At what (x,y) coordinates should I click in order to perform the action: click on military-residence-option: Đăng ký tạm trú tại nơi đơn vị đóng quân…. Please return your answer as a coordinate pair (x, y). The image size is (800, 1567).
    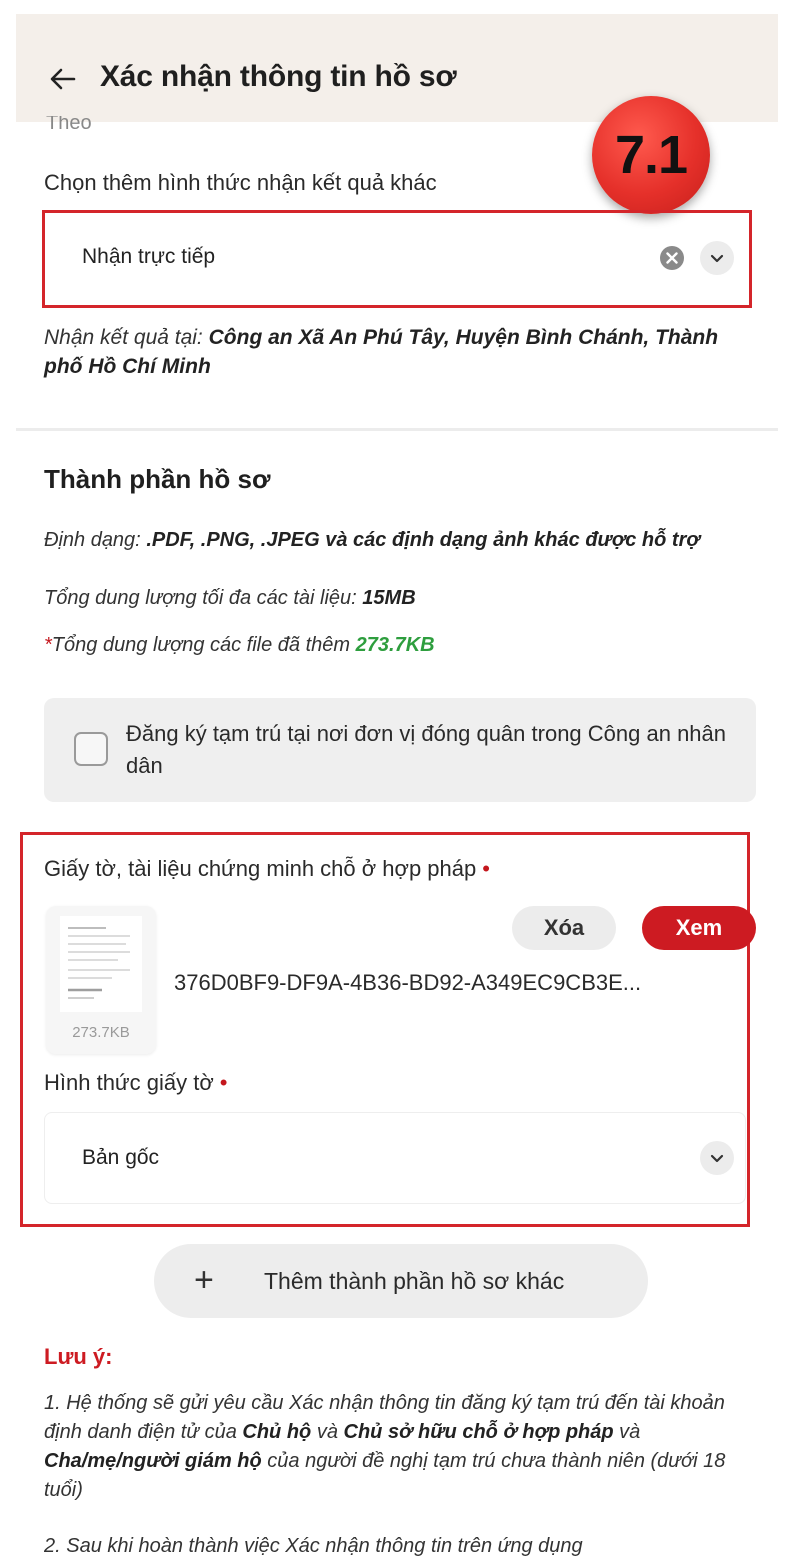
    Looking at the image, I should click on (400, 750).